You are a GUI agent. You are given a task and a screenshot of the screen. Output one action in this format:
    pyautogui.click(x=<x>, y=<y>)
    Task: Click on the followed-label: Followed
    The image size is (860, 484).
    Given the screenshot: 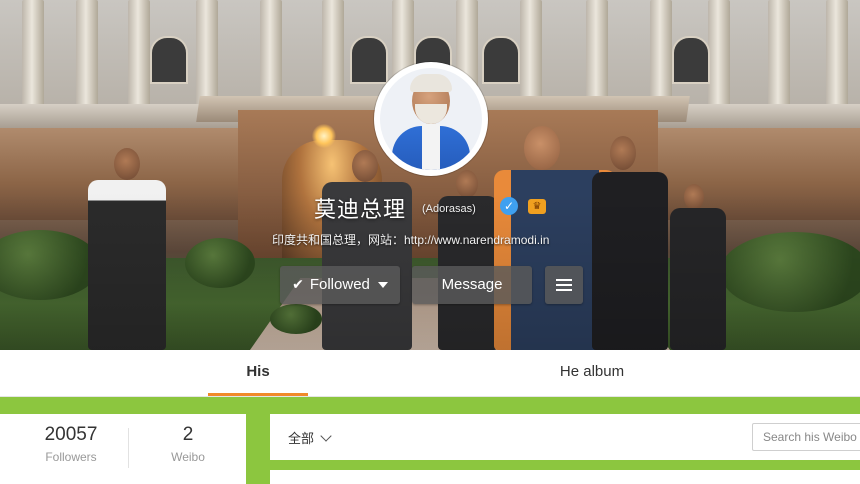 What is the action you would take?
    pyautogui.click(x=339, y=284)
    